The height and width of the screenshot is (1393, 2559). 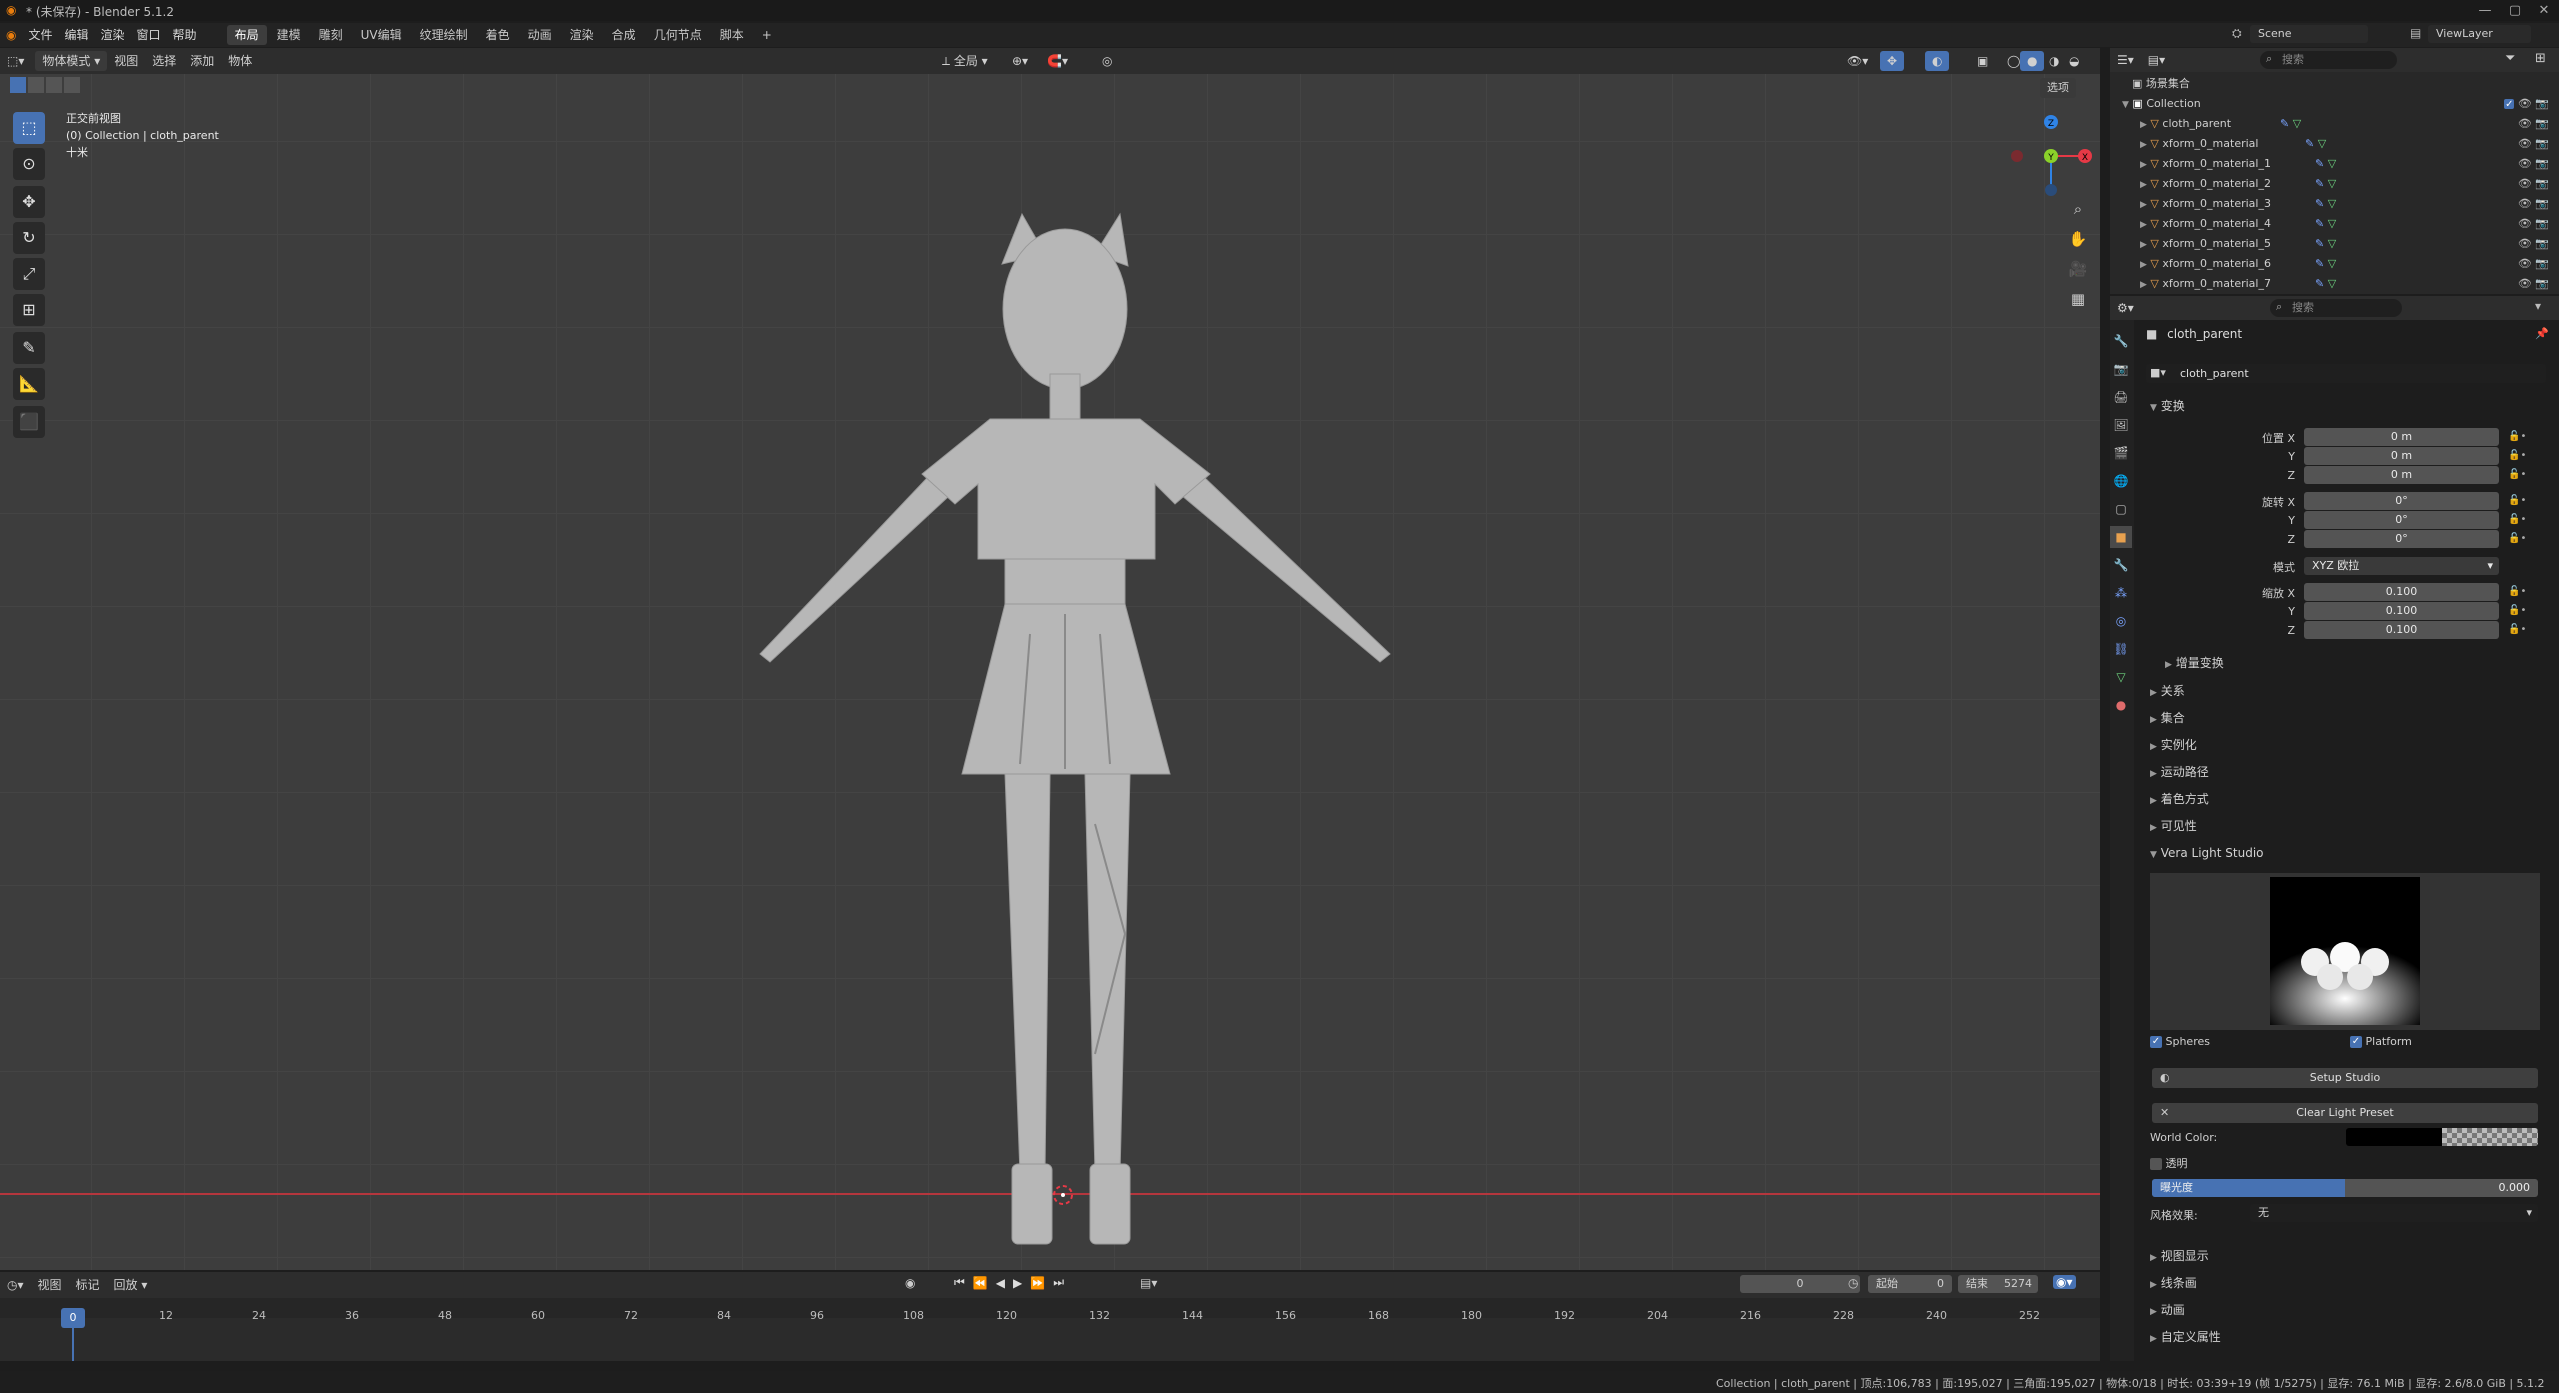 What do you see at coordinates (2334, 104) in the screenshot?
I see `outliner-collection: ▼ ▣ Collection ✓ 👁 📷` at bounding box center [2334, 104].